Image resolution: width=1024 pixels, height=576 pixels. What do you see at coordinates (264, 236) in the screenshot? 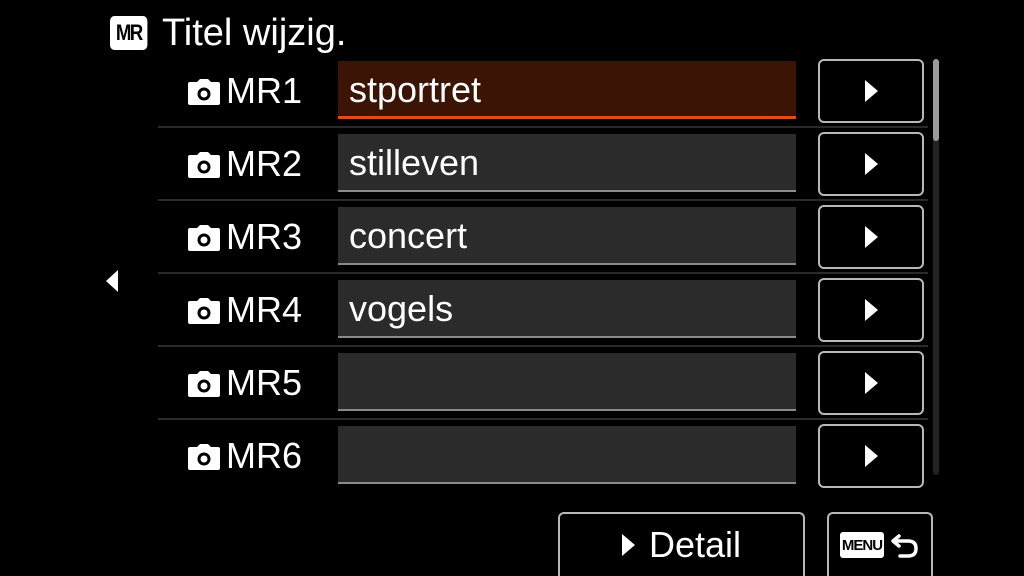
I see `row-label: MR3` at bounding box center [264, 236].